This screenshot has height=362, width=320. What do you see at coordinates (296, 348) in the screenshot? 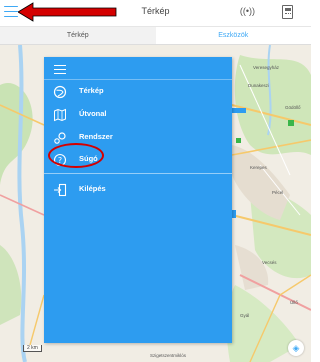
I see `layers-icon: ◈` at bounding box center [296, 348].